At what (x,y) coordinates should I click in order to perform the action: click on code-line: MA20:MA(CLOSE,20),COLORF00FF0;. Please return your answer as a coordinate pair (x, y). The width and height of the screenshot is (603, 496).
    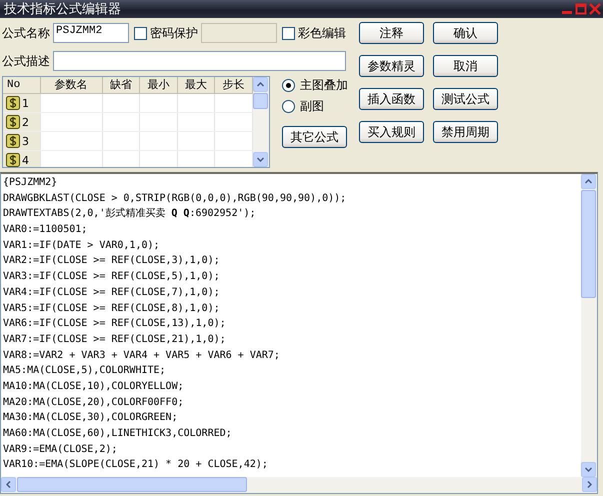
    Looking at the image, I should click on (94, 403).